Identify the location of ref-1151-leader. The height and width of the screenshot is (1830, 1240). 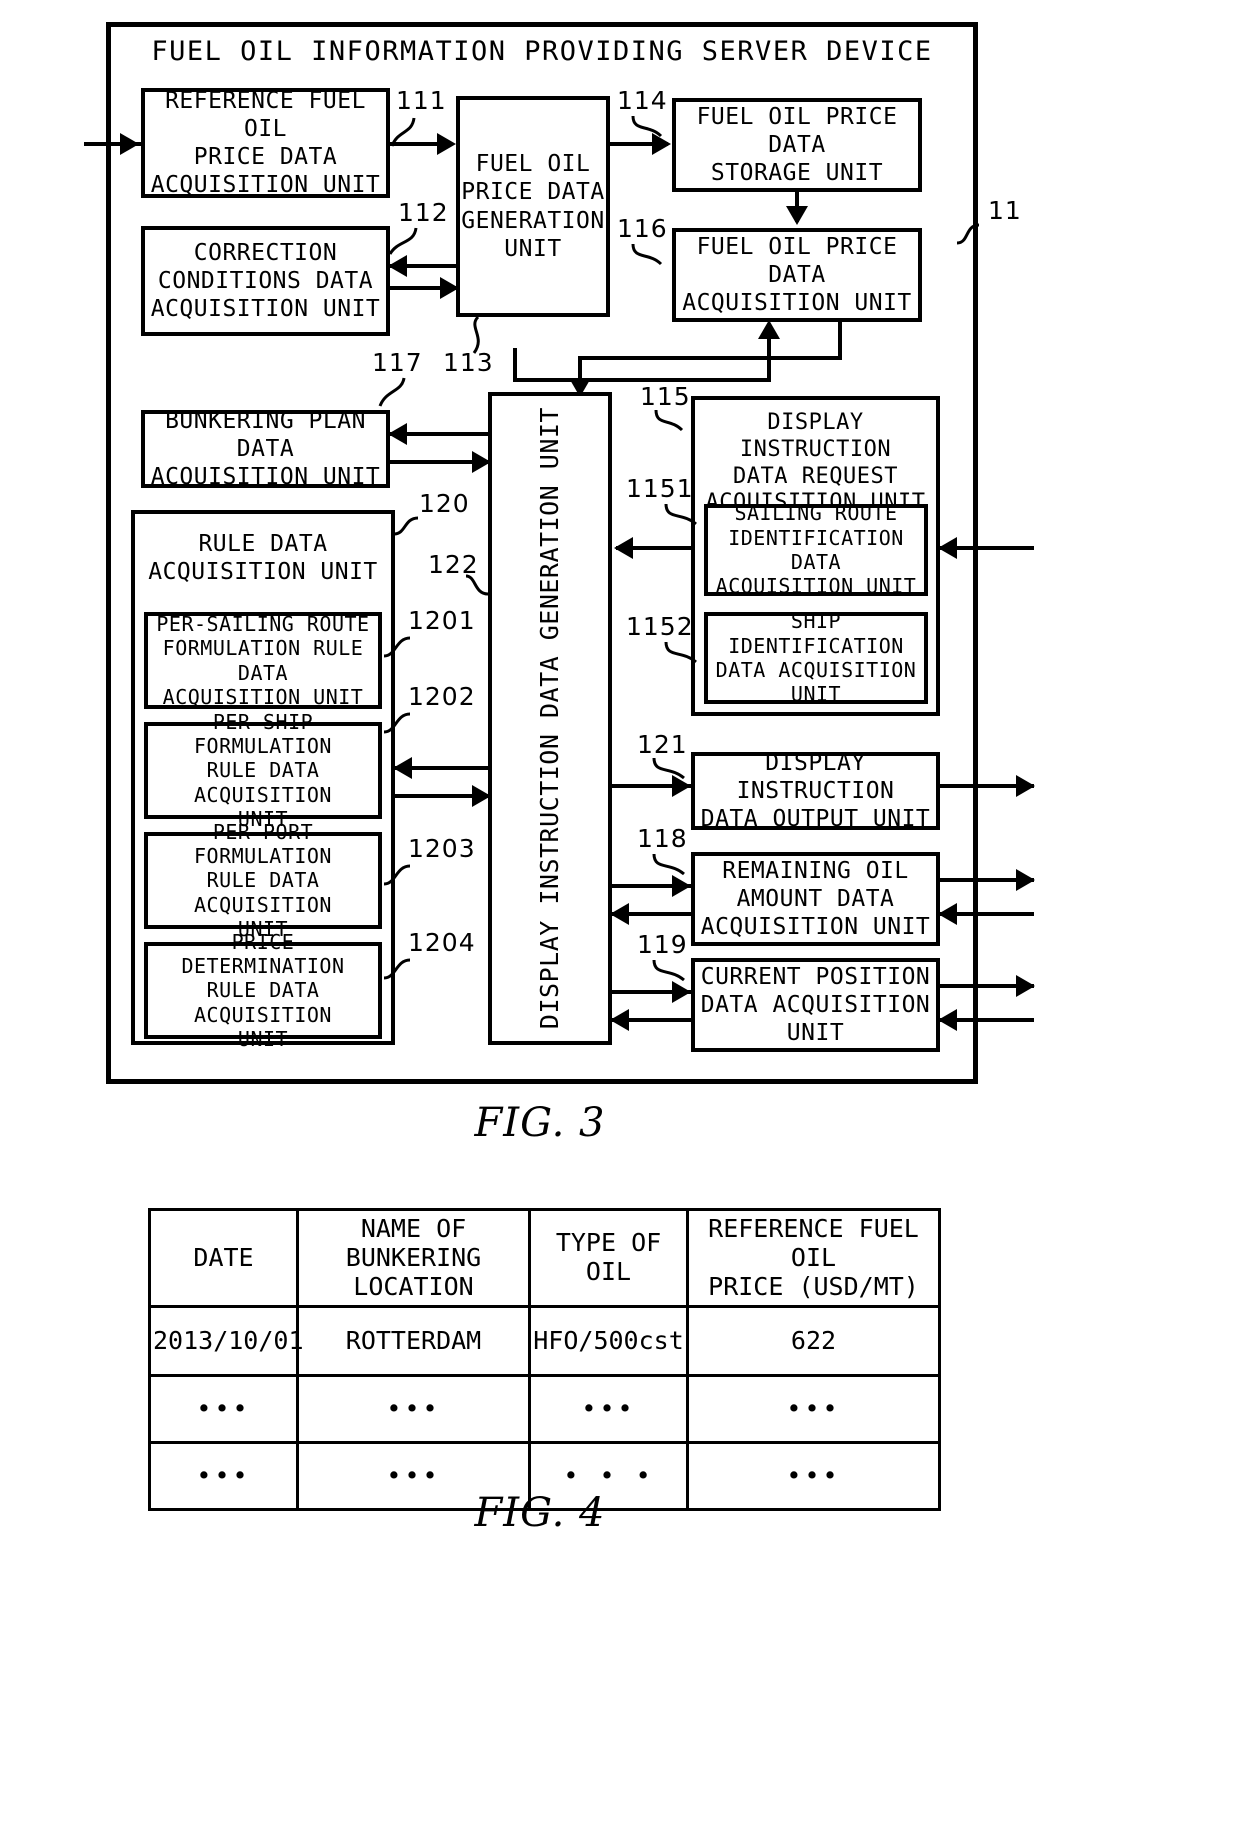
(680, 514).